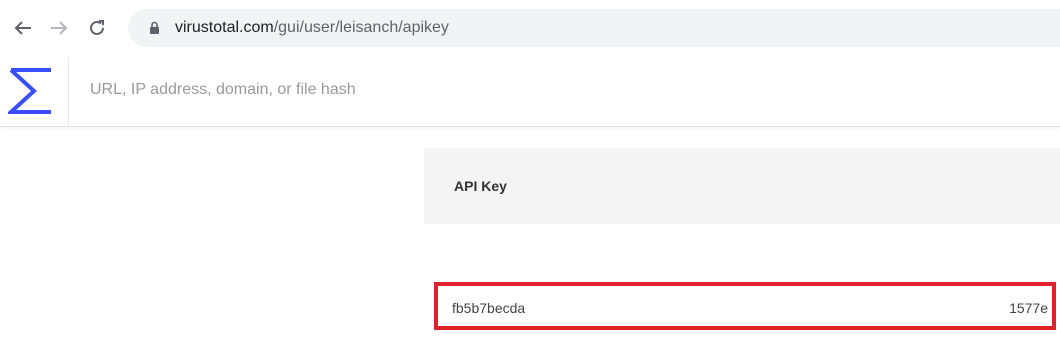 This screenshot has height=362, width=1060. I want to click on search-input, so click(562, 90).